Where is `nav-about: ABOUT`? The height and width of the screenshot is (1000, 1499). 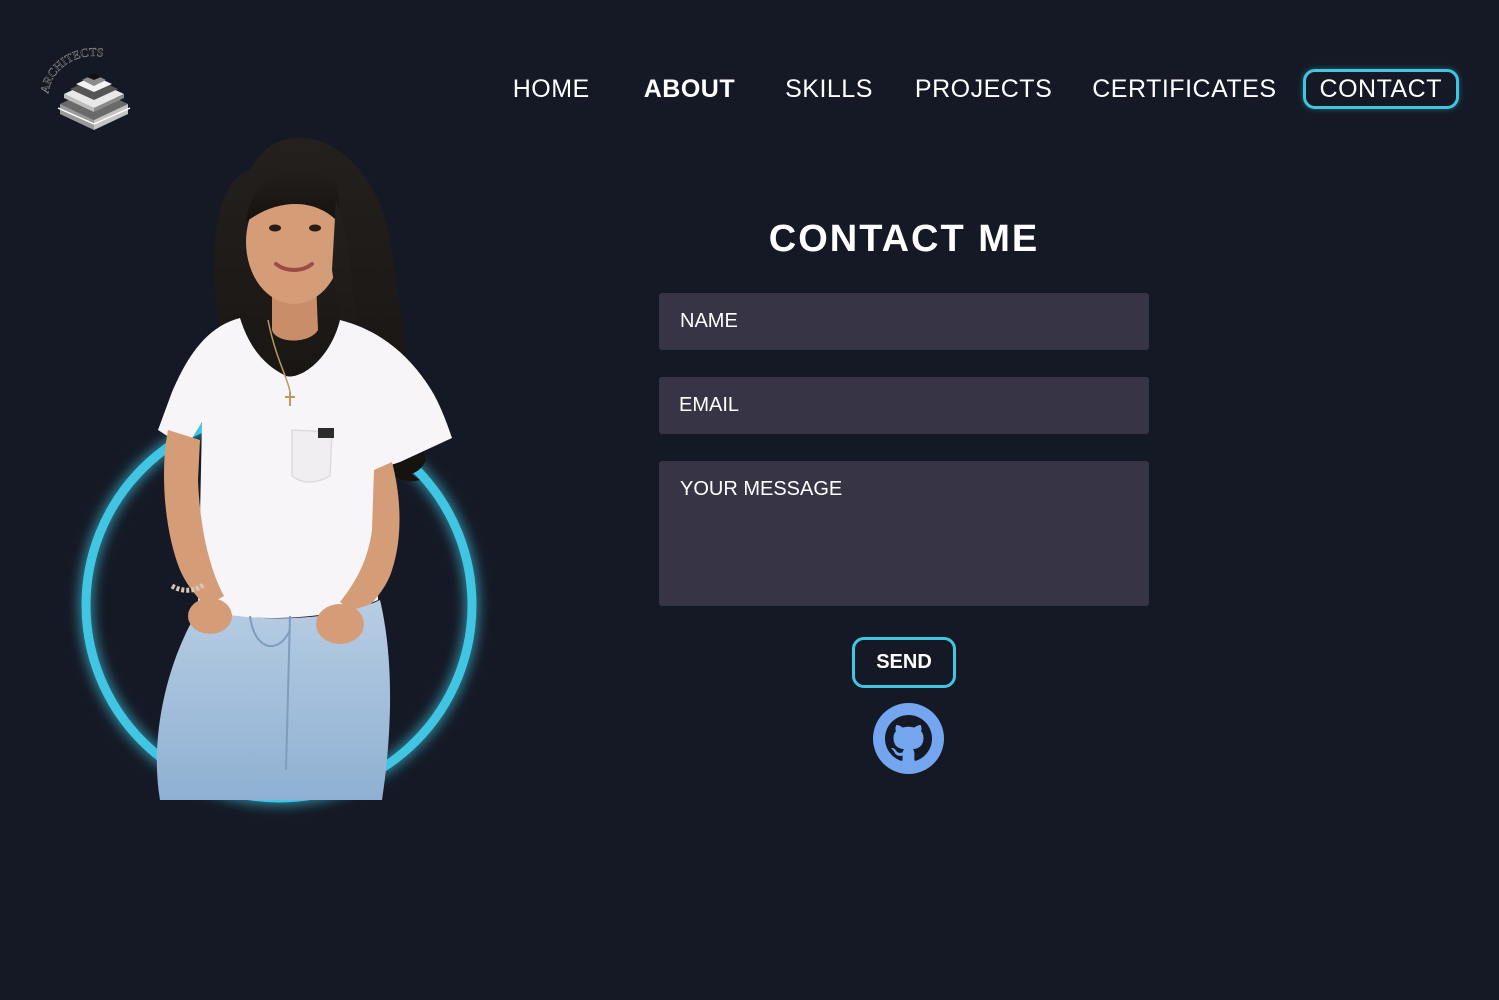 nav-about: ABOUT is located at coordinates (689, 89).